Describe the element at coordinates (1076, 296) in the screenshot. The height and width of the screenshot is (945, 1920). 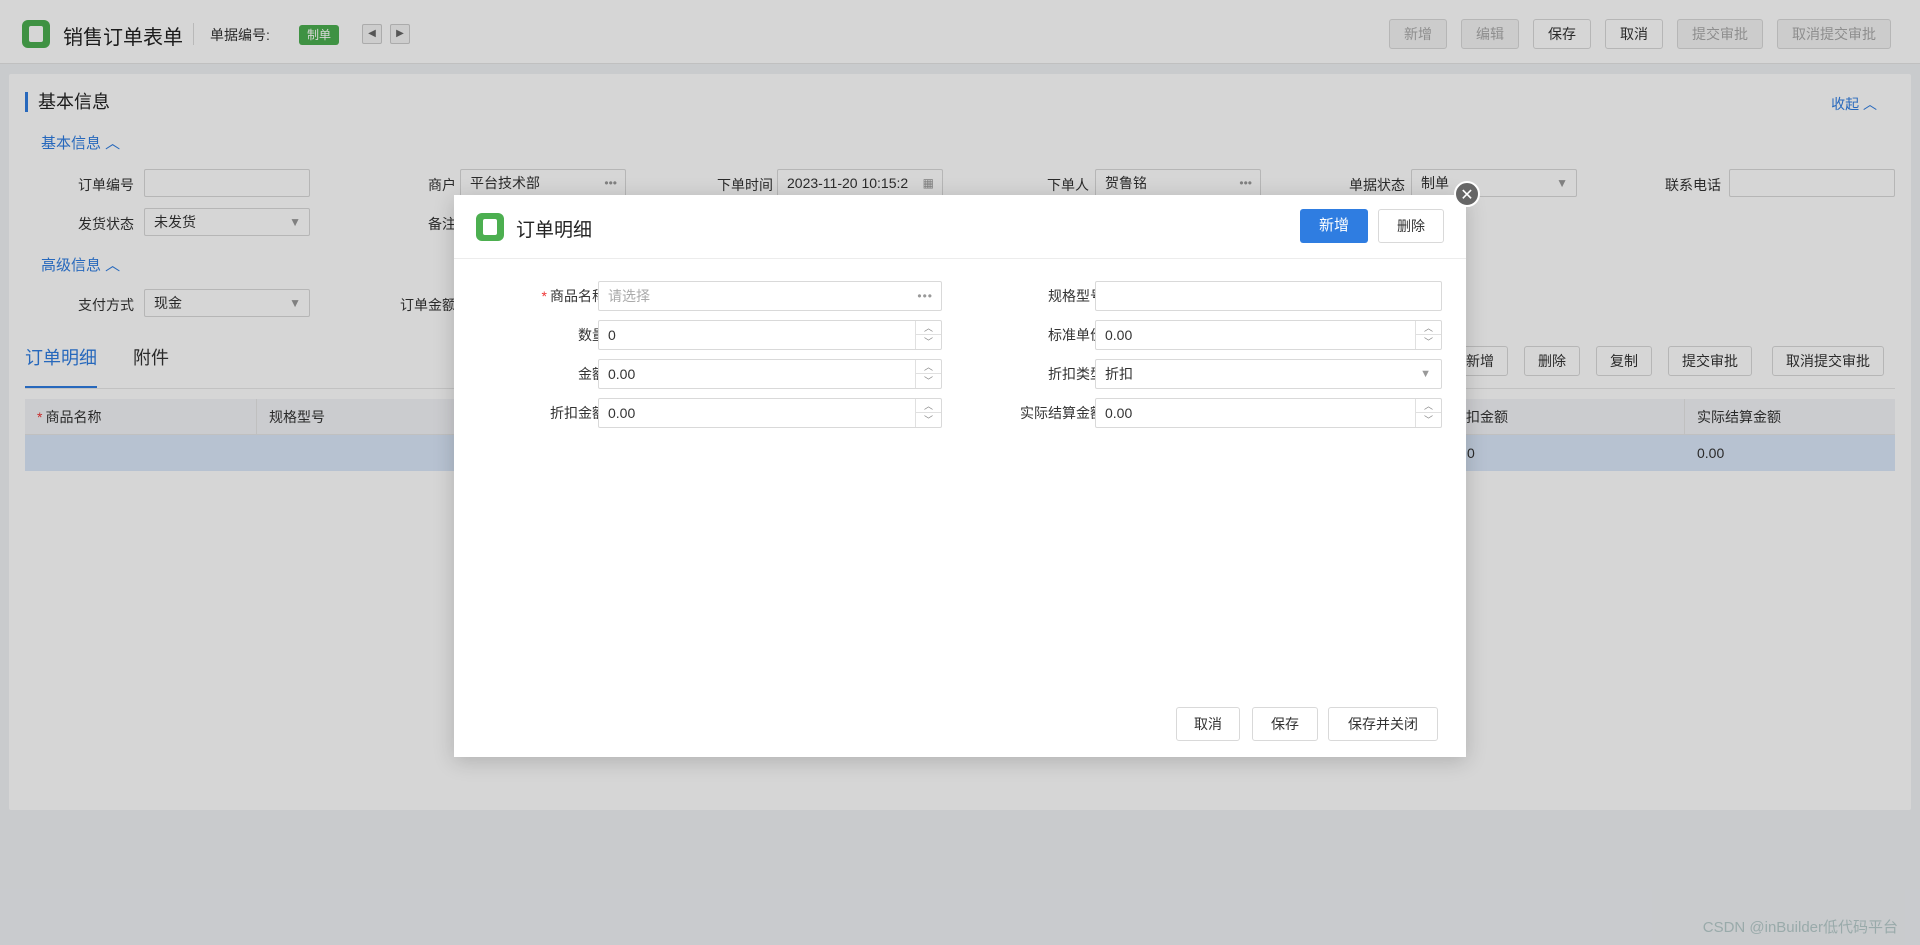
I see `spec-label: 规格型号` at that location.